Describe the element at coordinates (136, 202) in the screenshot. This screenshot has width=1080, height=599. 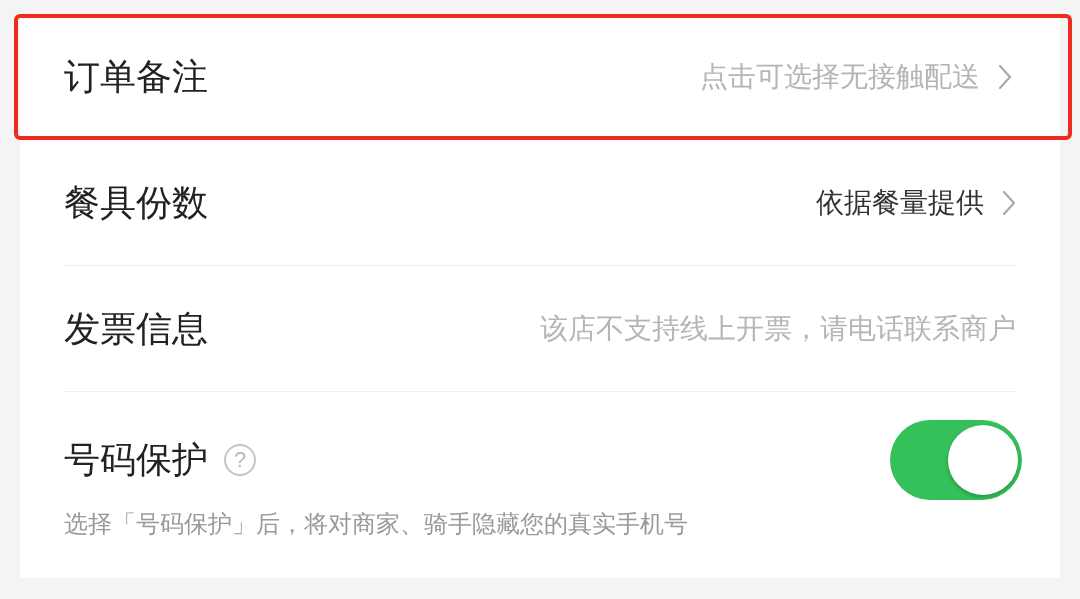
I see `row-label: 餐具份数` at that location.